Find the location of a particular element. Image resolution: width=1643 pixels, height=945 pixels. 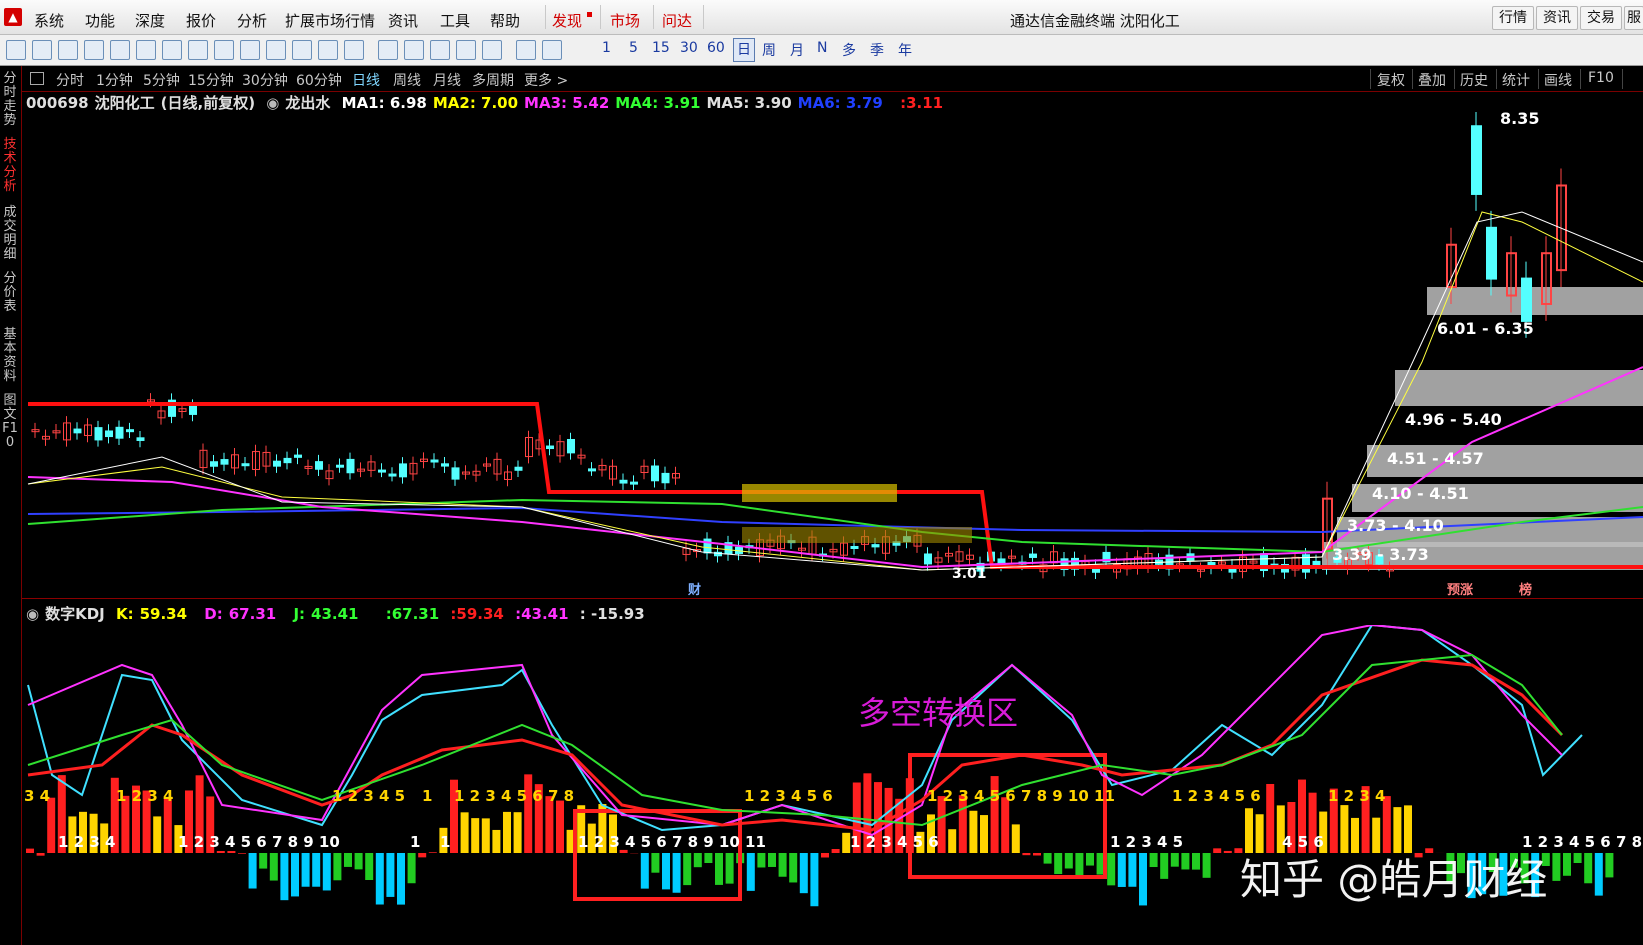

menu-extended-market: 扩展市场行情 is located at coordinates (330, 20).